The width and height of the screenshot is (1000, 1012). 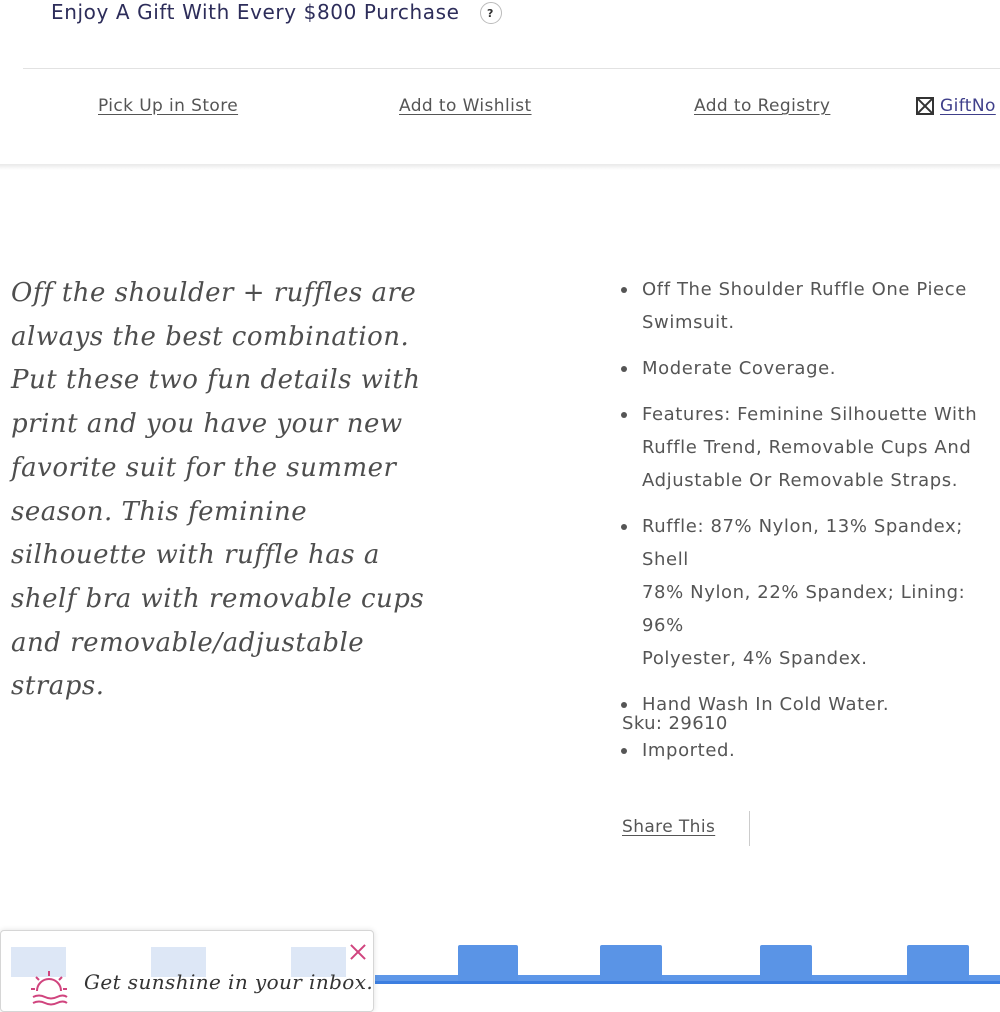 What do you see at coordinates (255, 12) in the screenshot?
I see `promo-text: Enjoy A Gift With Every $800 Purchase` at bounding box center [255, 12].